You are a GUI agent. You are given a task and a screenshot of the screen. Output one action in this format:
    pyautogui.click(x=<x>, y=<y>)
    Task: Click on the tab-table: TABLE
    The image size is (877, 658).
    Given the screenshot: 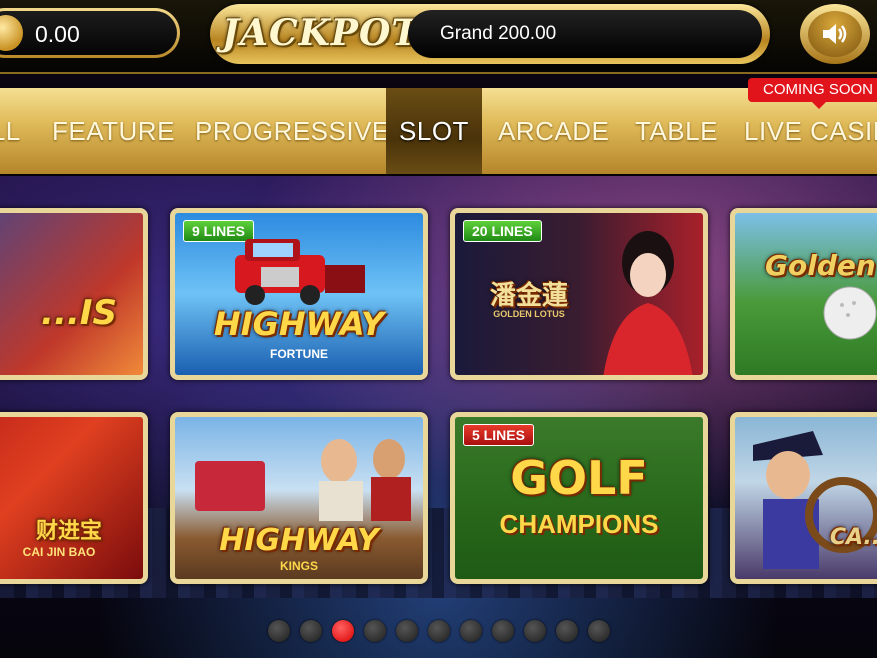 What is the action you would take?
    pyautogui.click(x=676, y=131)
    